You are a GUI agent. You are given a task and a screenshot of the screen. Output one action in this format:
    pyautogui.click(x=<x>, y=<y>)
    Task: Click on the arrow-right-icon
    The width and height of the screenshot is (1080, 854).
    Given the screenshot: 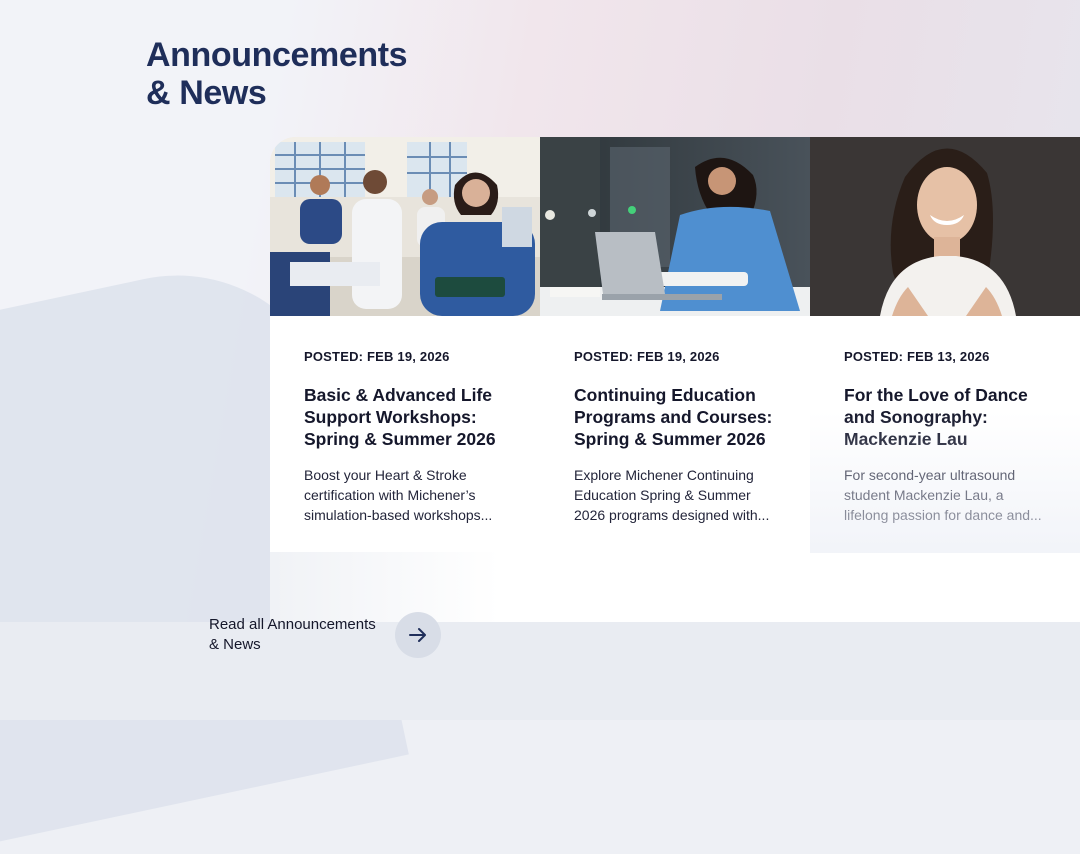 What is the action you would take?
    pyautogui.click(x=417, y=635)
    